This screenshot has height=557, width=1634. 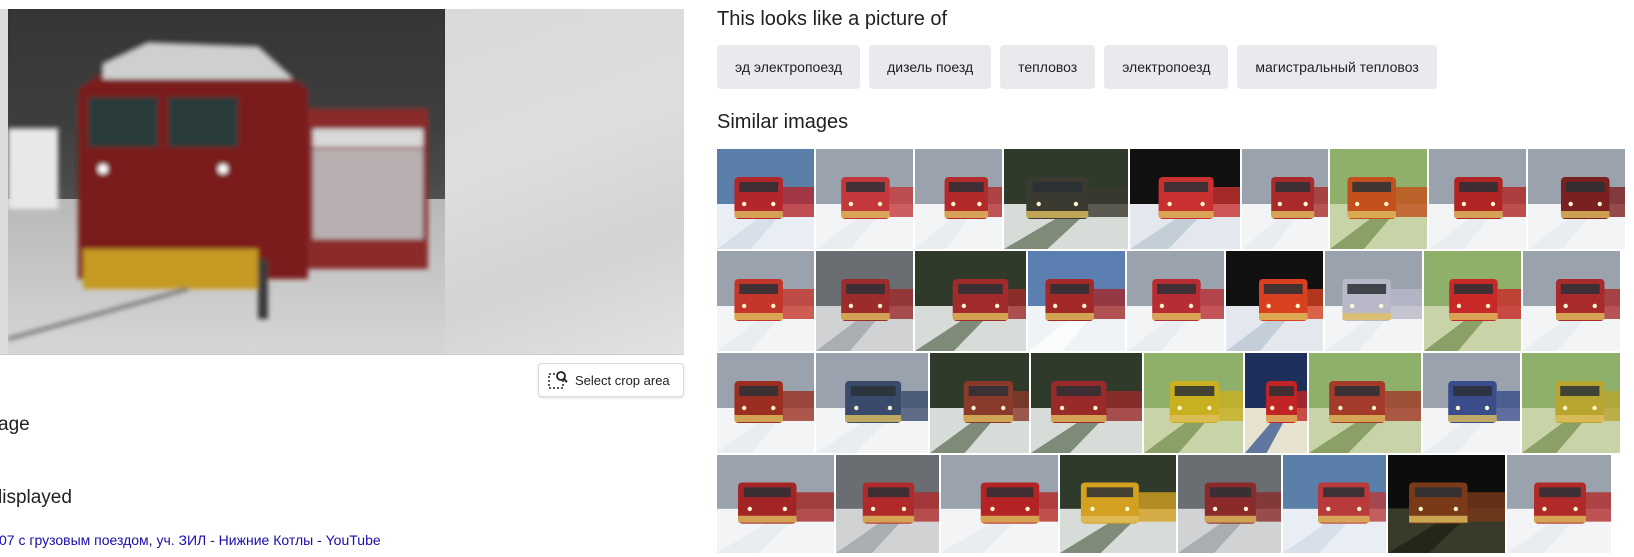 I want to click on label-chip: магистральный тепловоз, so click(x=1337, y=67).